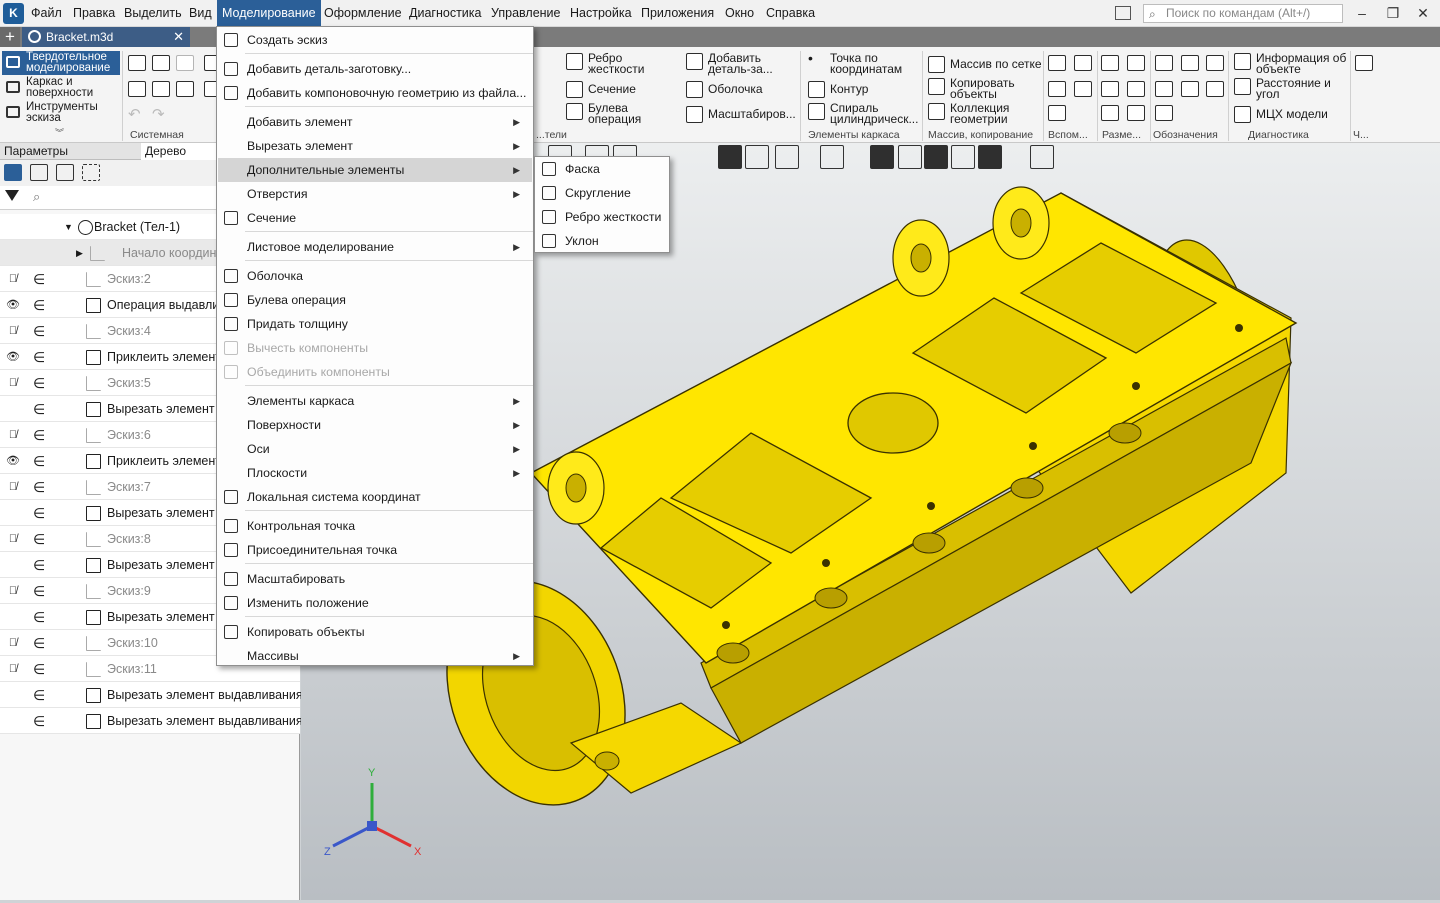 The width and height of the screenshot is (1440, 903). What do you see at coordinates (1362, 13) in the screenshot?
I see `minimize-button: –` at bounding box center [1362, 13].